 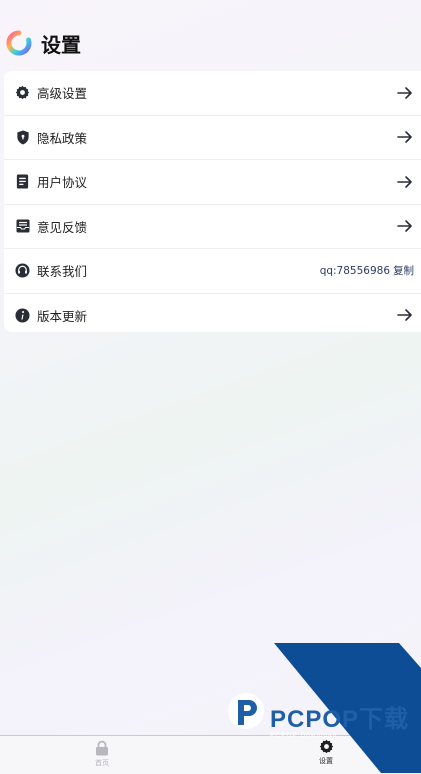 I want to click on gear-icon, so click(x=326, y=746).